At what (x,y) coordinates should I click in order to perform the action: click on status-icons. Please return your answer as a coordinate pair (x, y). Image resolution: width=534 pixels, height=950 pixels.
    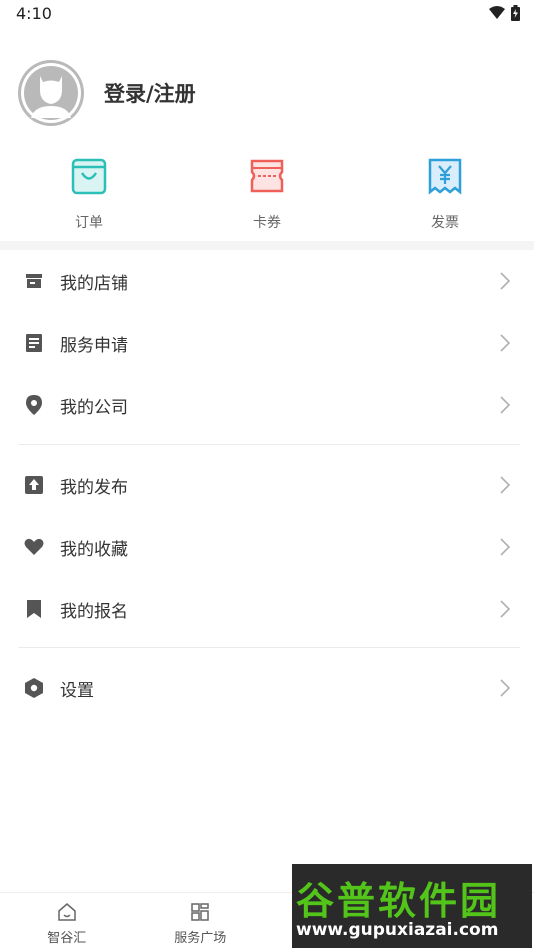
    Looking at the image, I should click on (504, 13).